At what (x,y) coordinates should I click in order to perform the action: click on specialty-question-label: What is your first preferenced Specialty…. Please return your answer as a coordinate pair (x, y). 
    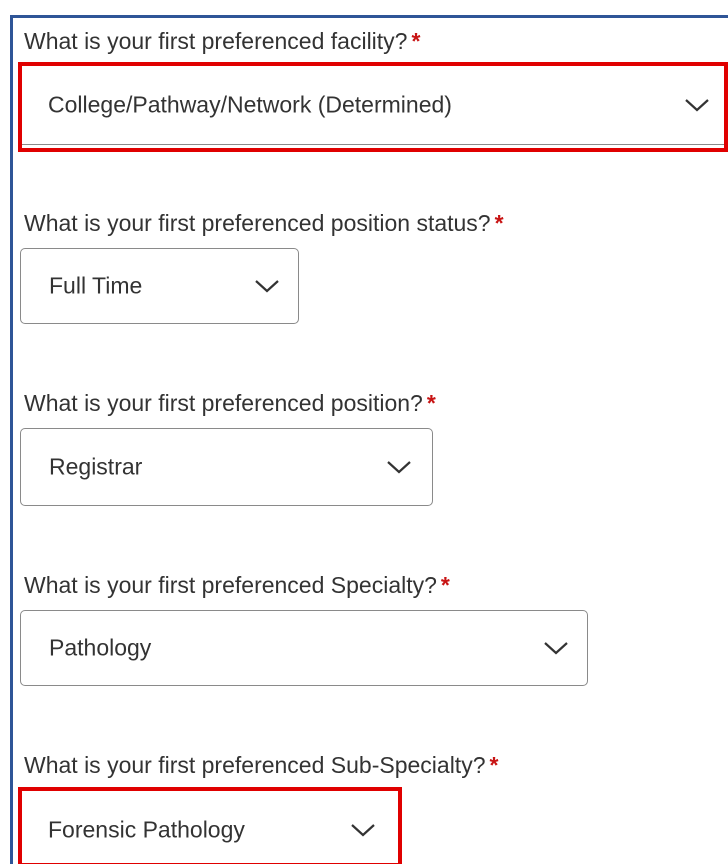
    Looking at the image, I should click on (230, 585).